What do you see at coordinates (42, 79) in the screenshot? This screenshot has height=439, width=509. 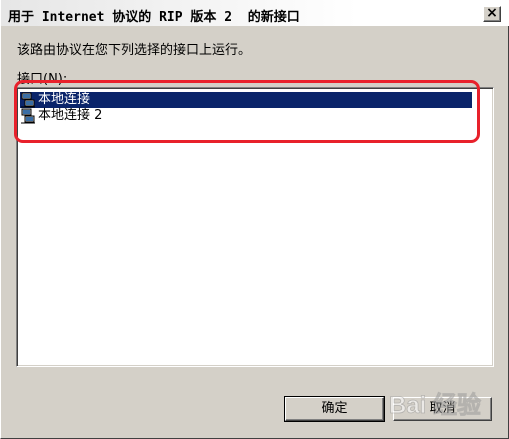 I see `interface-list-label: 接口(N):` at bounding box center [42, 79].